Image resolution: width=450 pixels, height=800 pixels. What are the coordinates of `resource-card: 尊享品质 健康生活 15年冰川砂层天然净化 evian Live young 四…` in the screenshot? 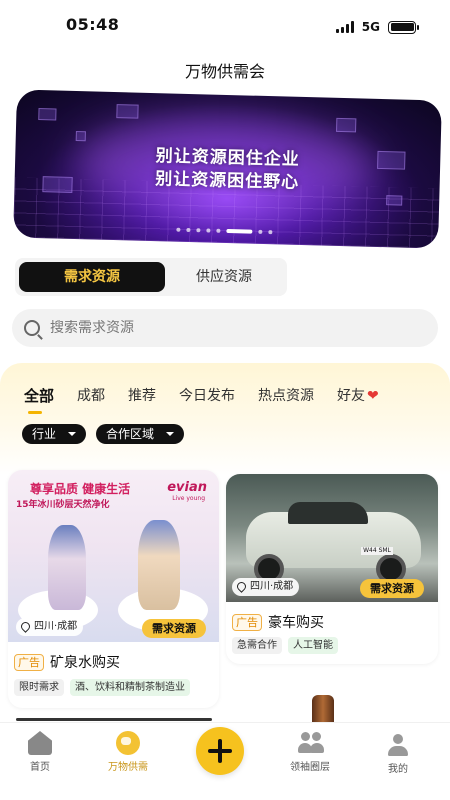 It's located at (113, 589).